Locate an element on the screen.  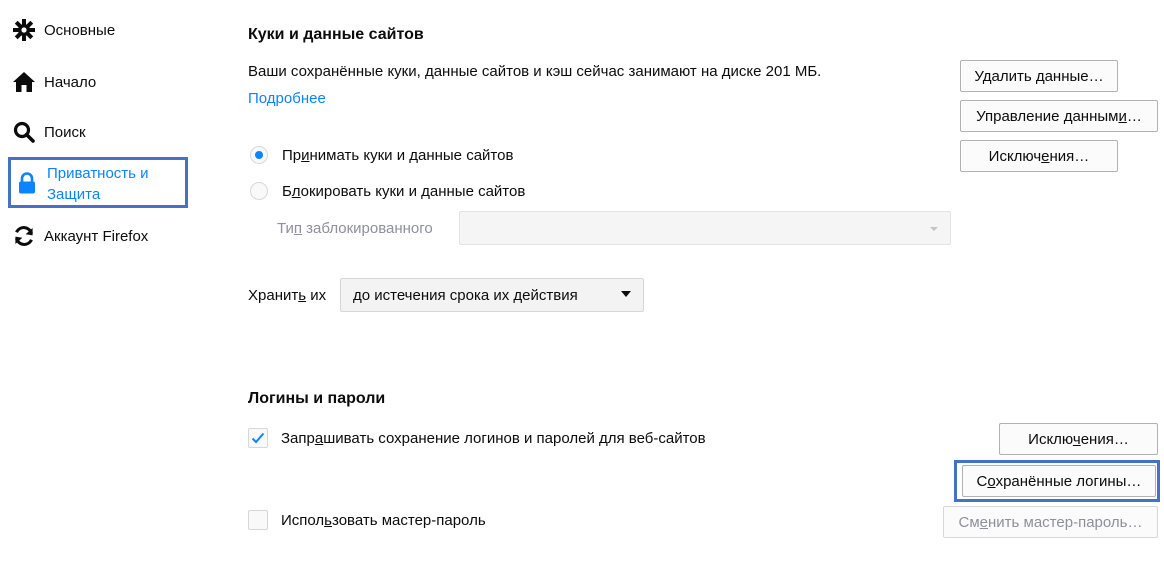
lock-icon is located at coordinates (27, 183).